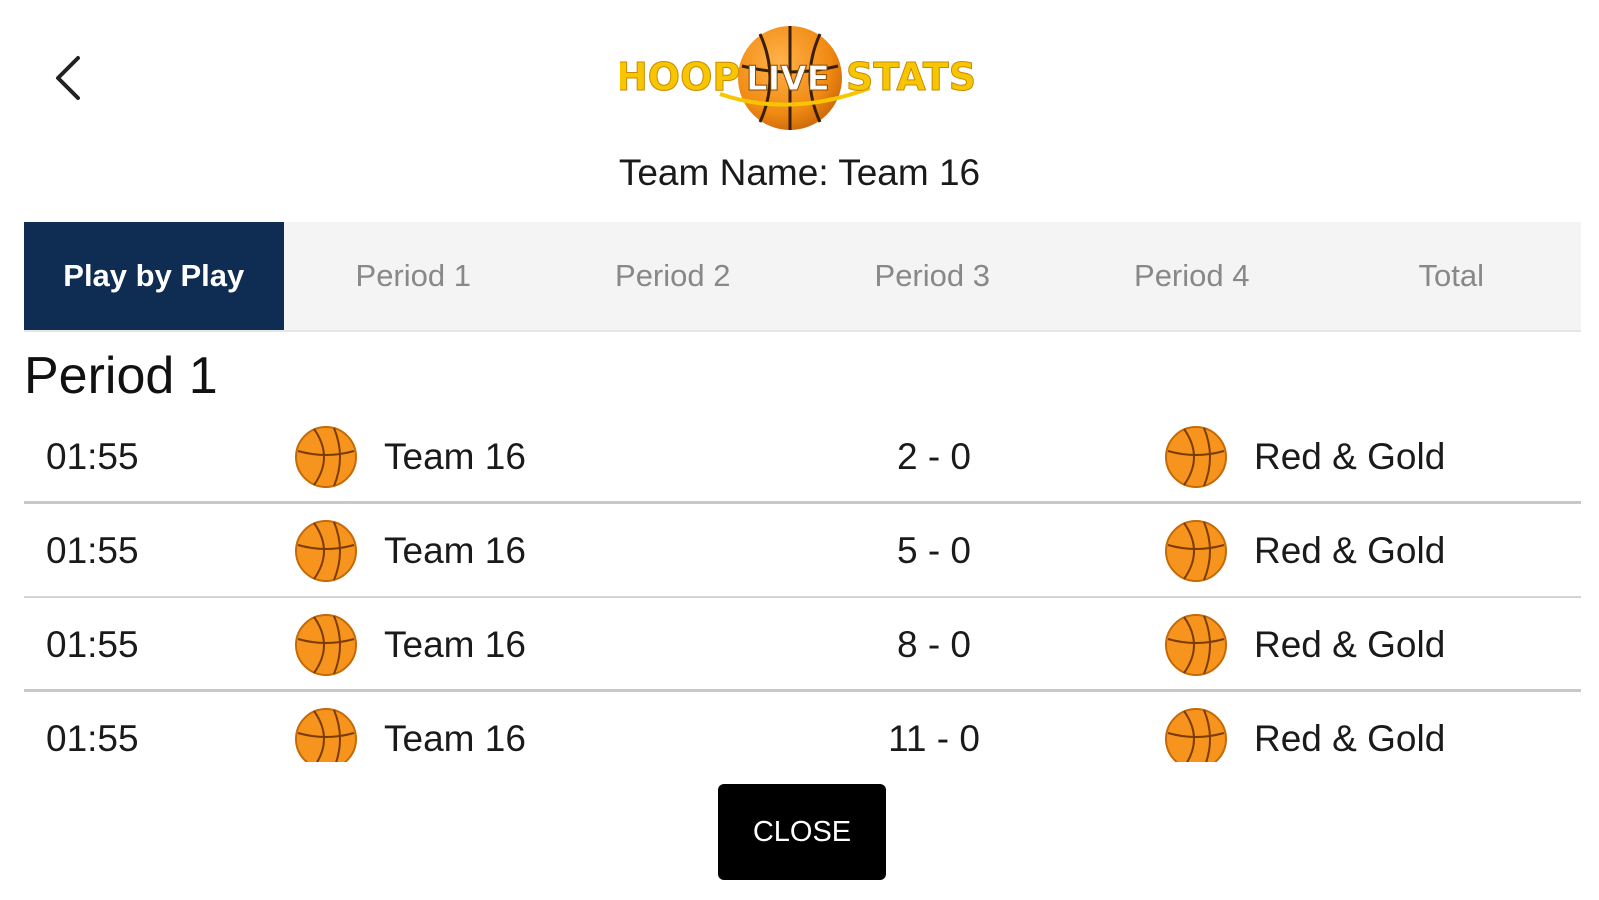 This screenshot has width=1599, height=900. Describe the element at coordinates (911, 77) in the screenshot. I see `svg-text: STATS` at that location.